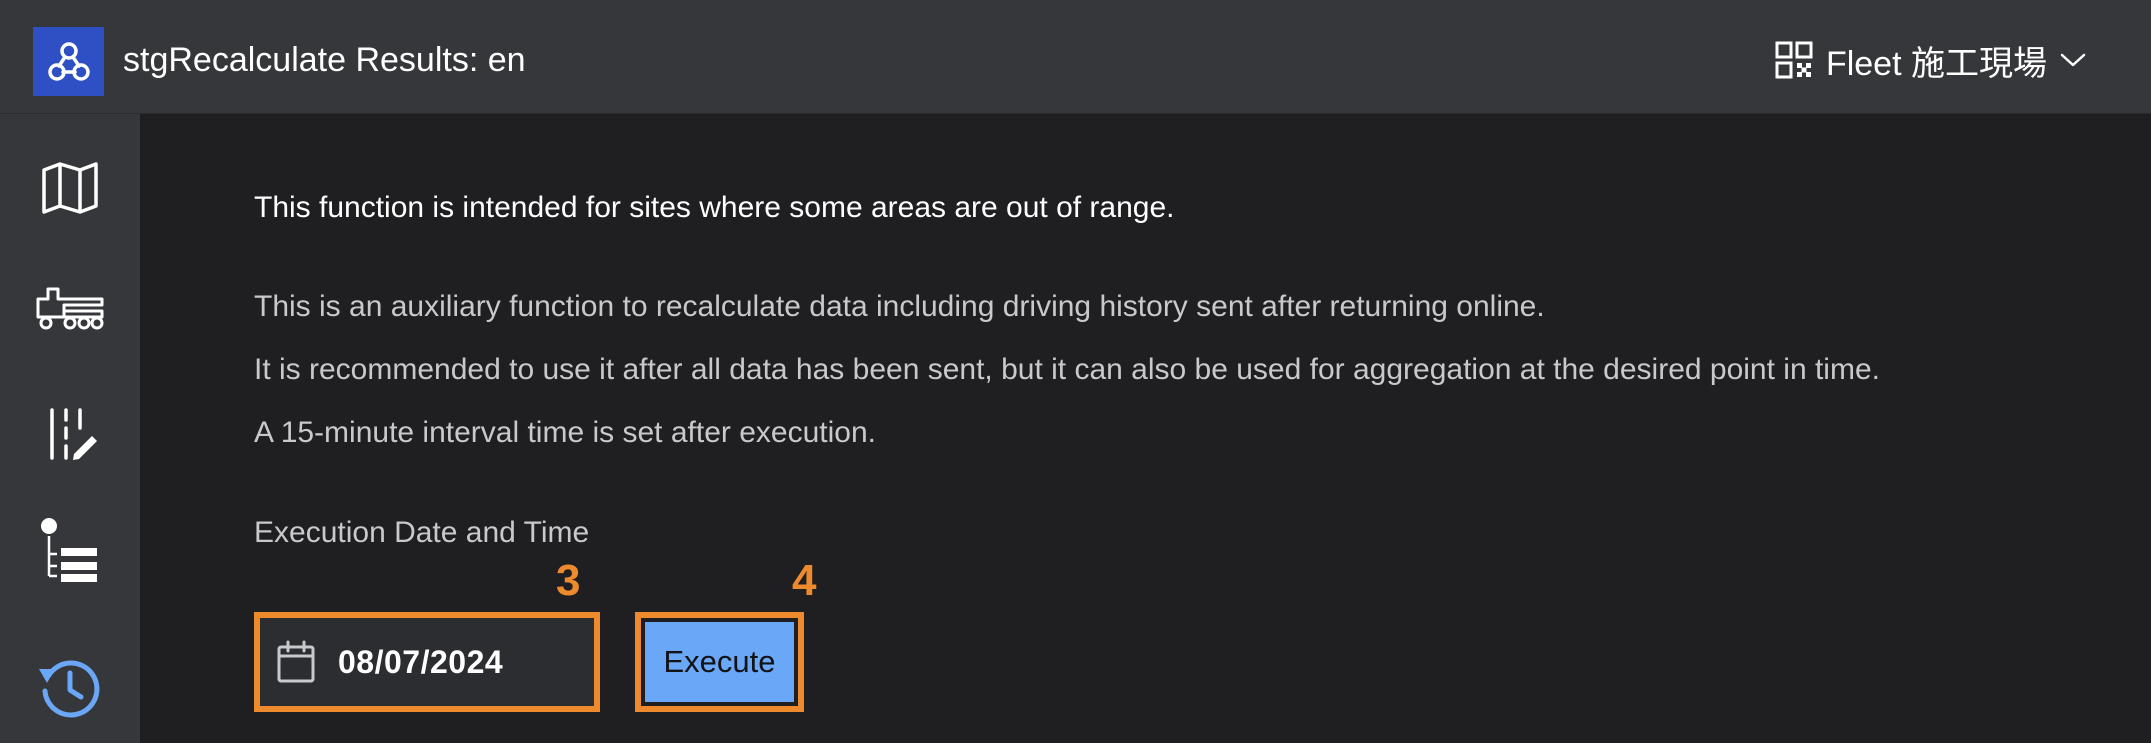 This screenshot has width=2151, height=743. I want to click on map-icon, so click(70, 188).